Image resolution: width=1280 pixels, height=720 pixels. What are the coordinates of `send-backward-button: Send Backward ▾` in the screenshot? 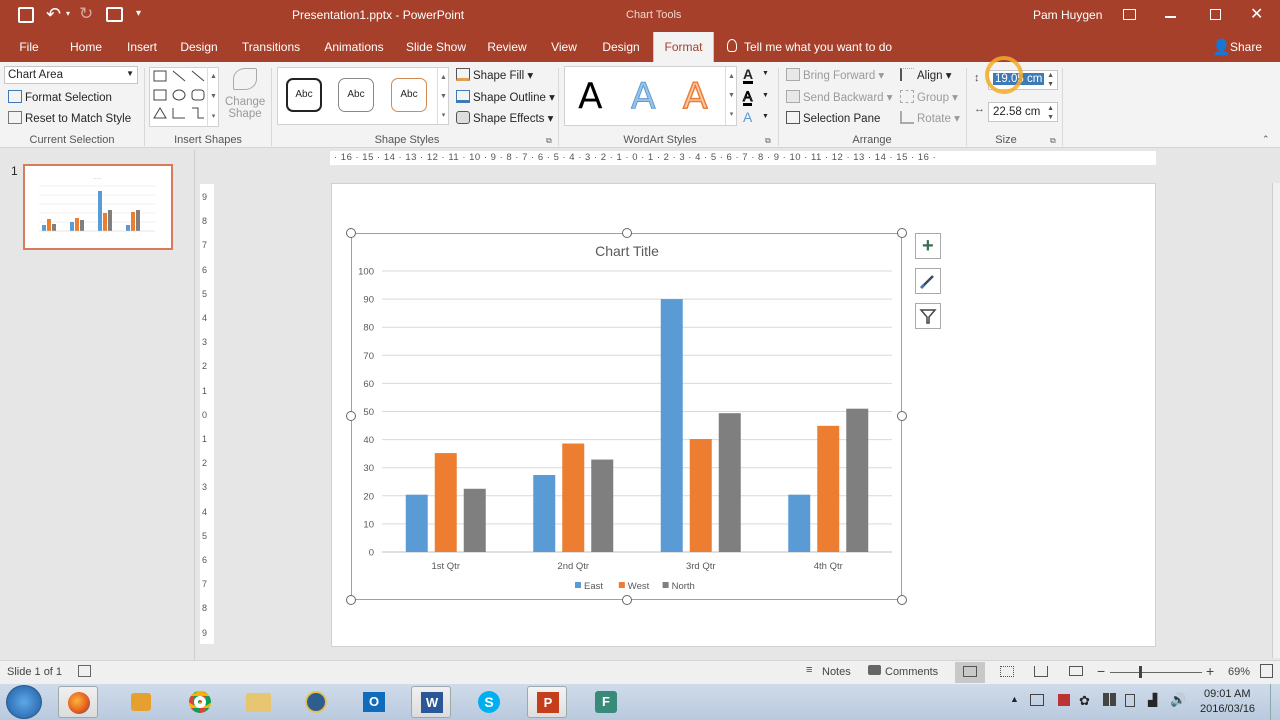 It's located at (839, 97).